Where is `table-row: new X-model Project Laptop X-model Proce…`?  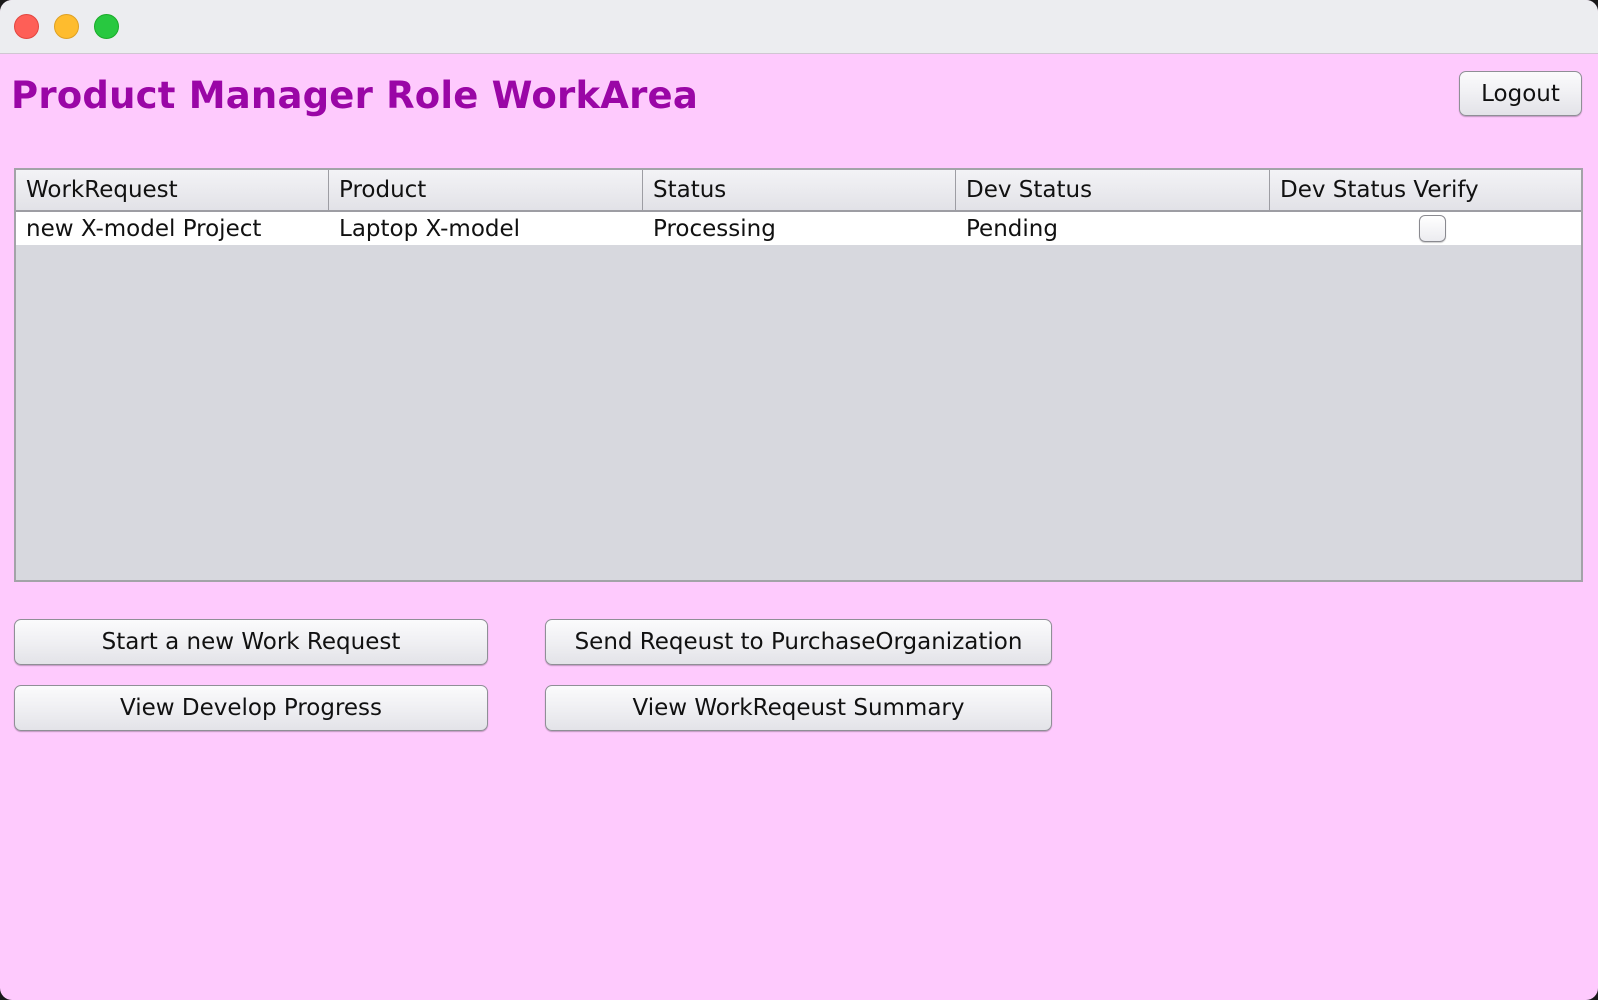 table-row: new X-model Project Laptop X-model Proce… is located at coordinates (798, 228).